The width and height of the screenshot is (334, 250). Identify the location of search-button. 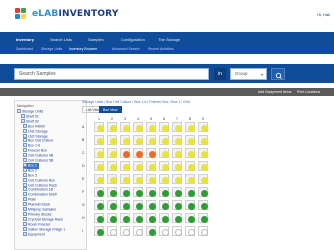
(278, 74).